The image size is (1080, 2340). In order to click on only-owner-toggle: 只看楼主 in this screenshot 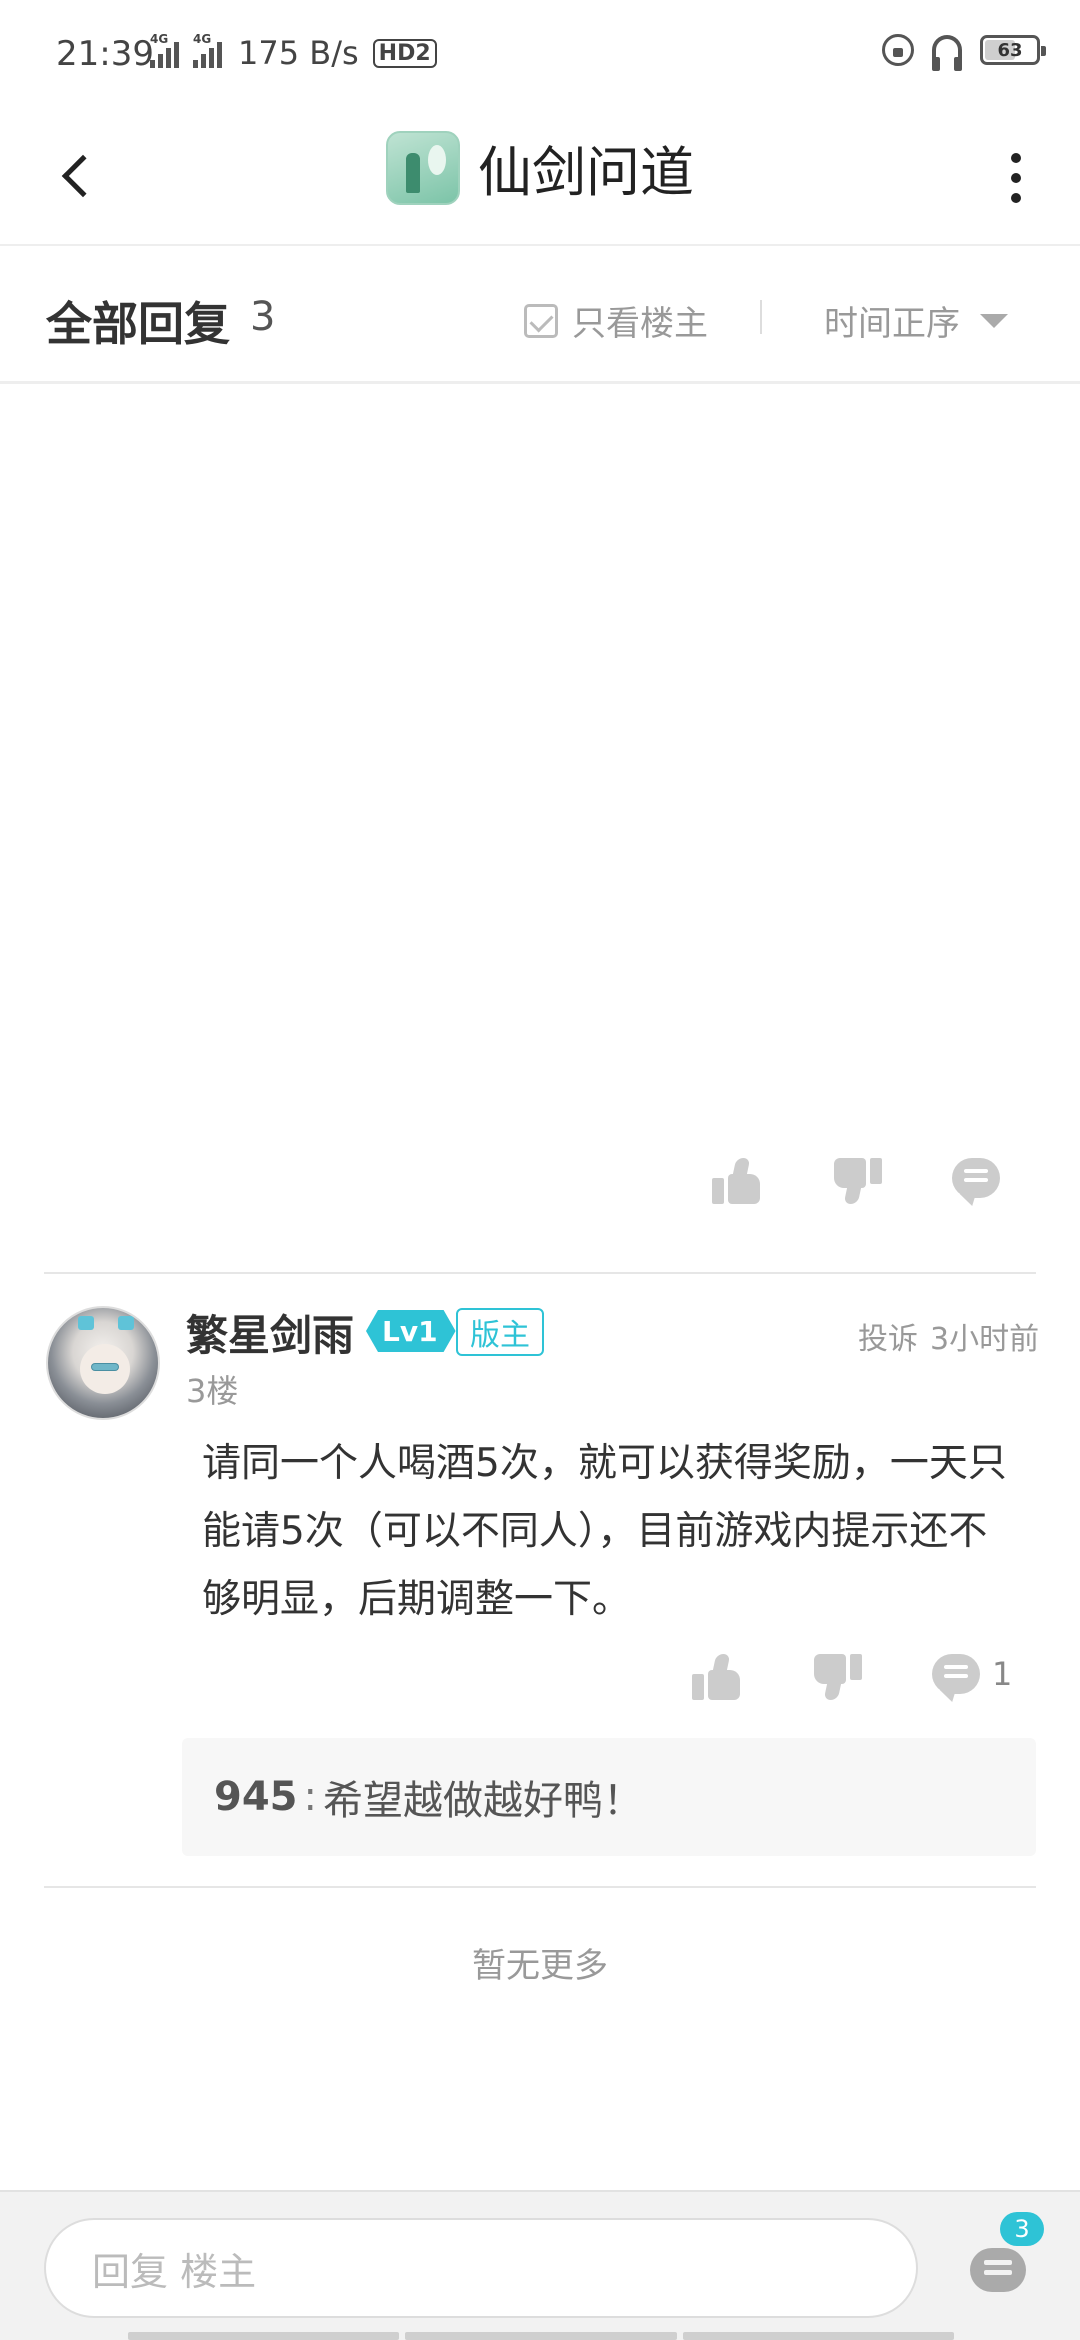, I will do `click(616, 320)`.